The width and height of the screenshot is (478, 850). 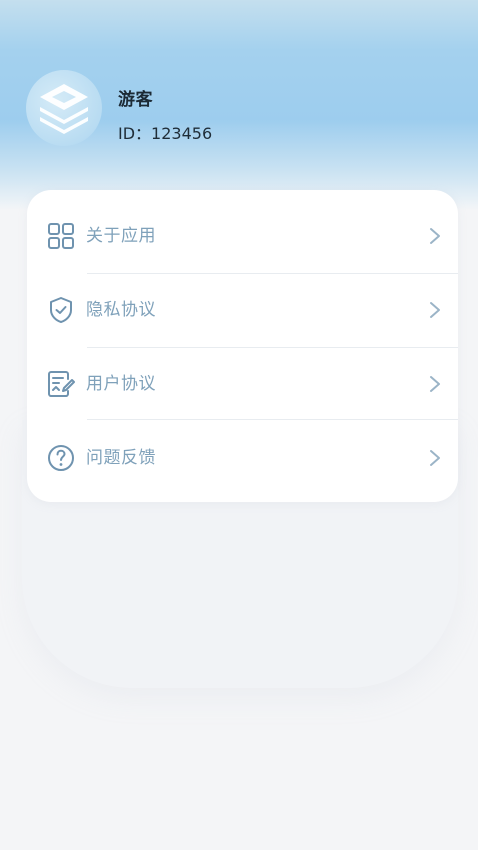 What do you see at coordinates (61, 384) in the screenshot?
I see `document-edit-icon` at bounding box center [61, 384].